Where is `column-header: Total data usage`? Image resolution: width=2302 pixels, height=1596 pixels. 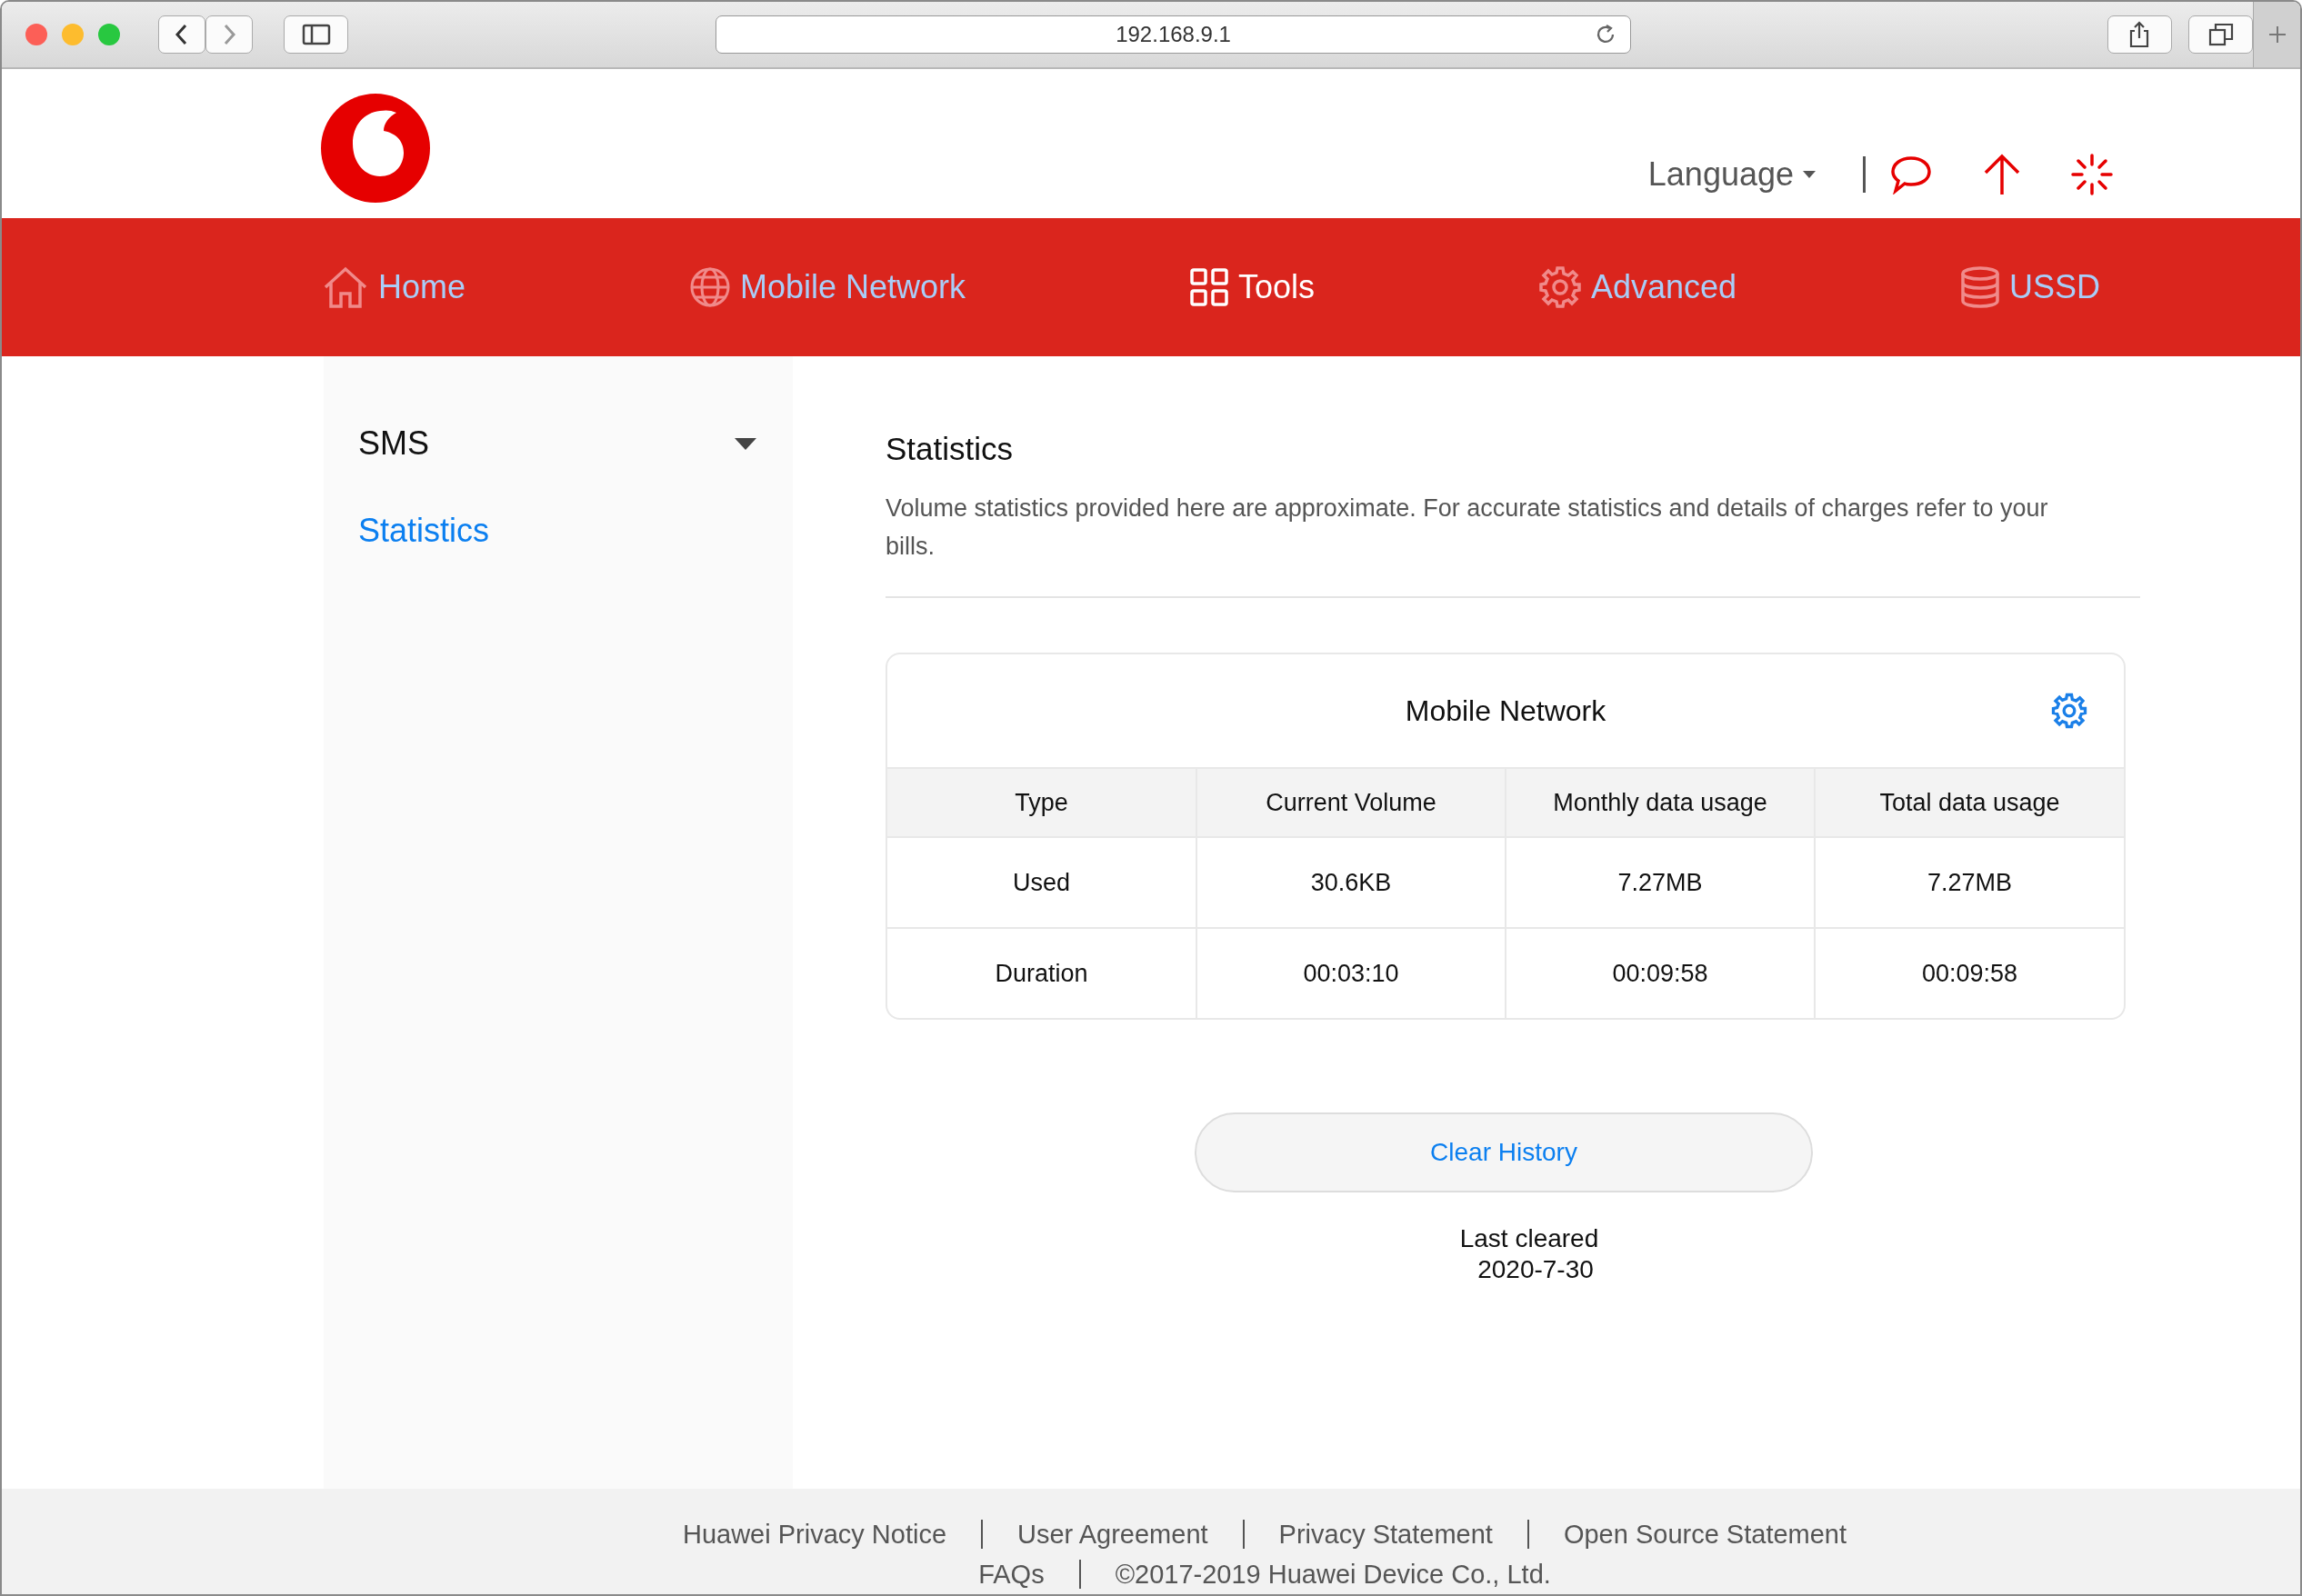
column-header: Total data usage is located at coordinates (1970, 803).